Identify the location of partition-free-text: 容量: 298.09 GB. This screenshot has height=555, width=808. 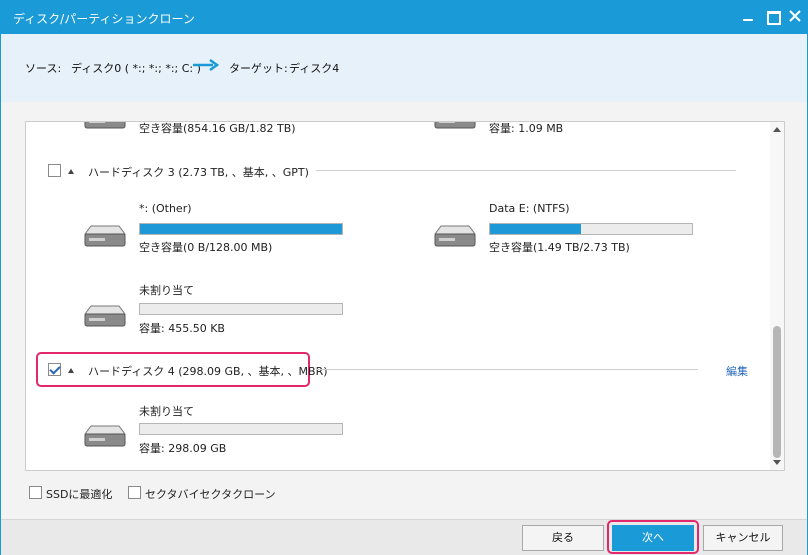
(183, 448).